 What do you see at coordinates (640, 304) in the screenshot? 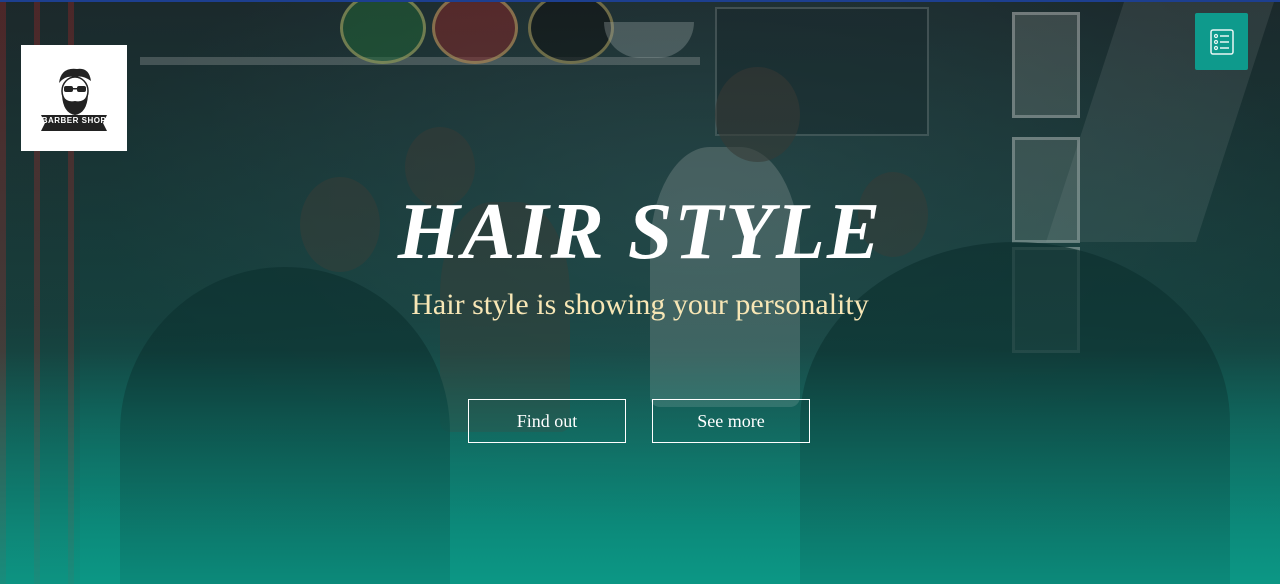
I see `hero-subtitle: Hair style is showing your personality` at bounding box center [640, 304].